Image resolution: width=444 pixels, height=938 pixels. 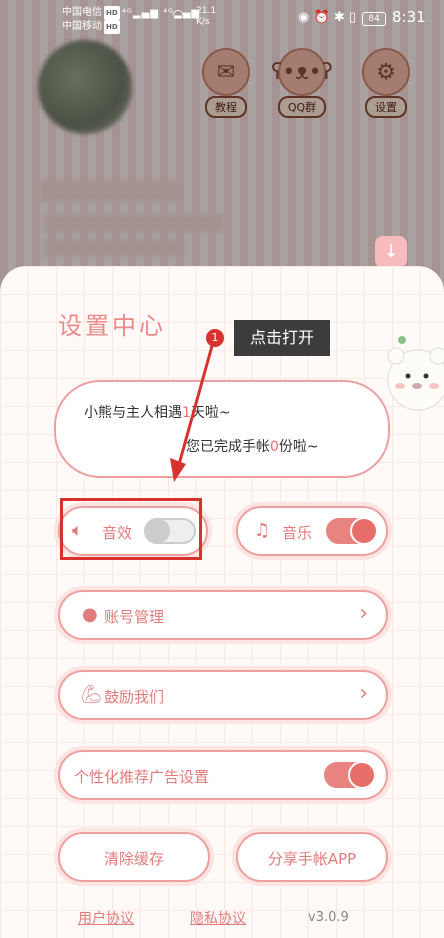 What do you see at coordinates (223, 615) in the screenshot?
I see `account-management-row: ● 账号管理 ›` at bounding box center [223, 615].